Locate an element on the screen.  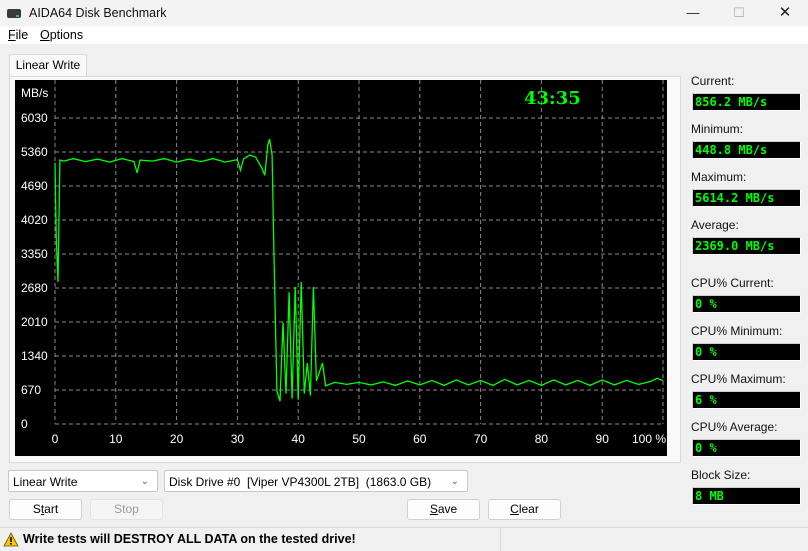
y-tick-label: 2010 is located at coordinates (34, 322).